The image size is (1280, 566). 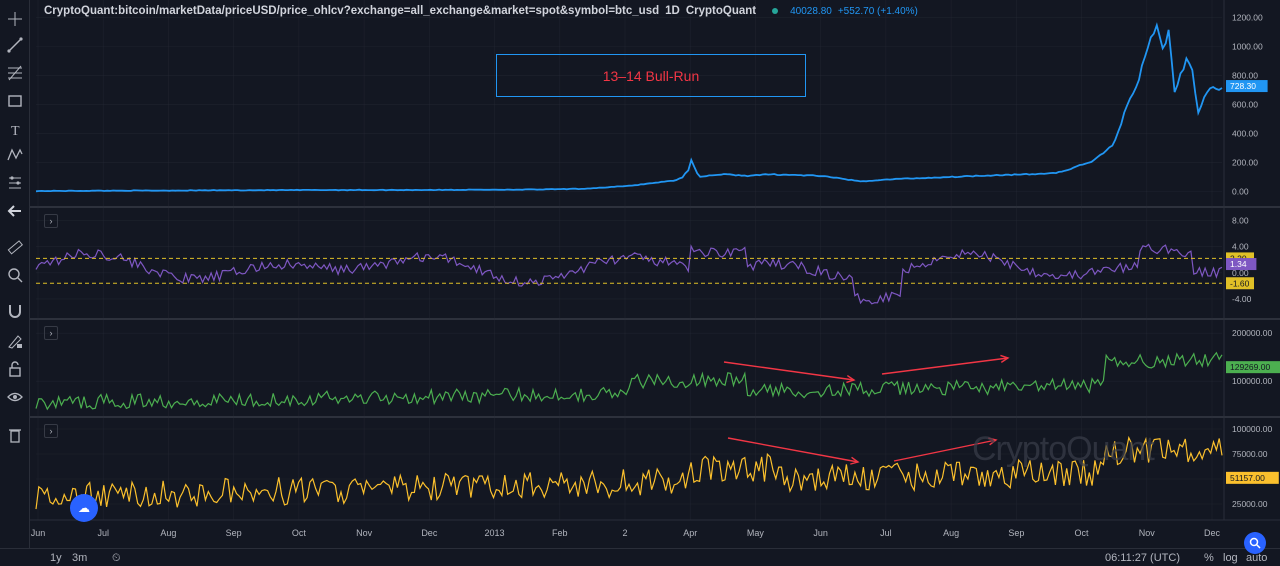 I want to click on text-tool-button: T, so click(x=15, y=129).